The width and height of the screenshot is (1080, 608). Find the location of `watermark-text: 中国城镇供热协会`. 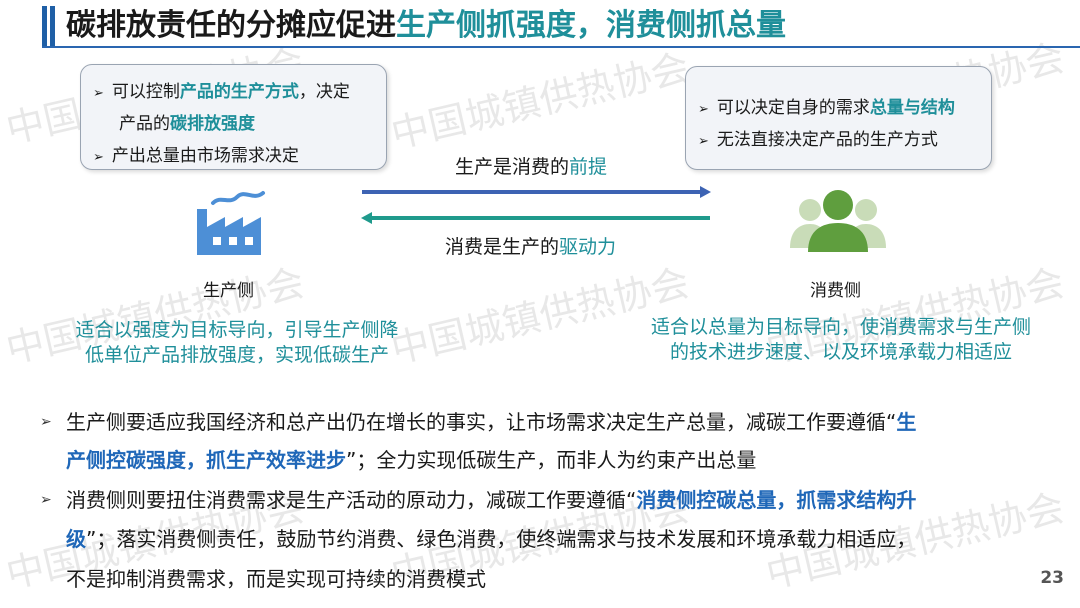

watermark-text: 中国城镇供热协会 is located at coordinates (540, 101).